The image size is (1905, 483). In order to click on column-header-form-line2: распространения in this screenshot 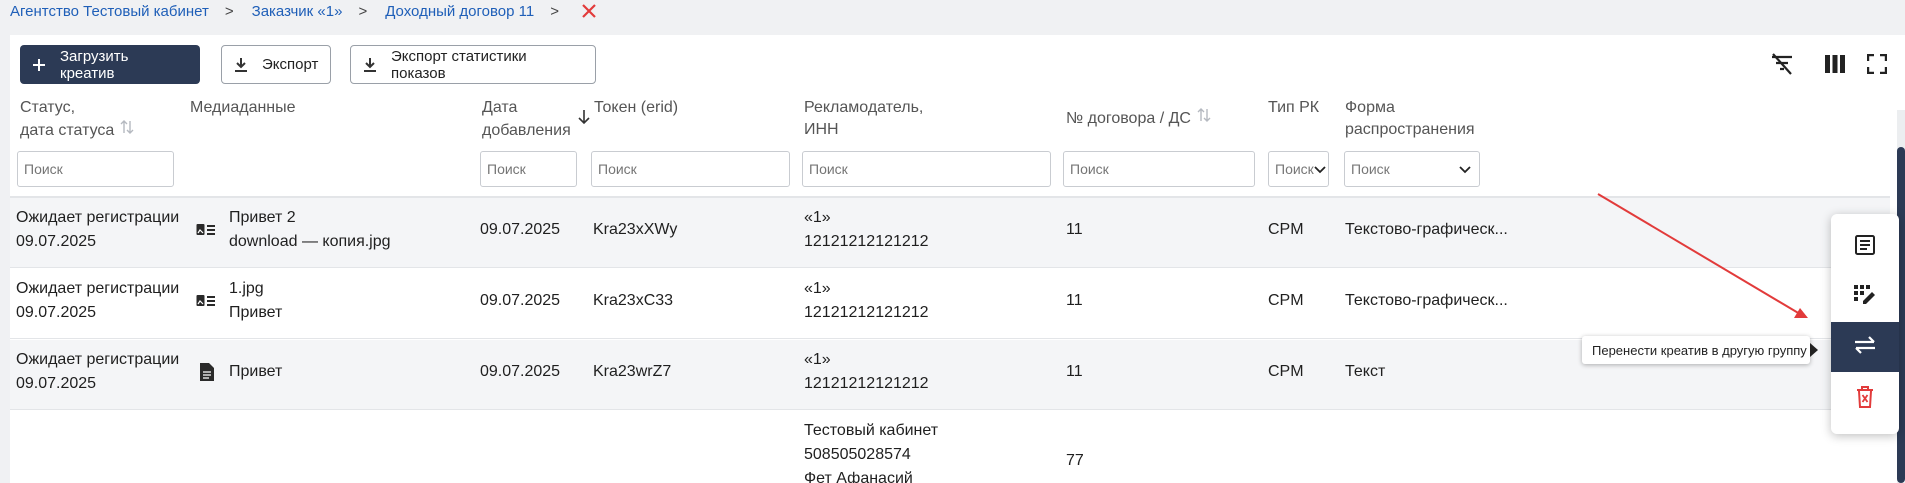, I will do `click(1410, 129)`.